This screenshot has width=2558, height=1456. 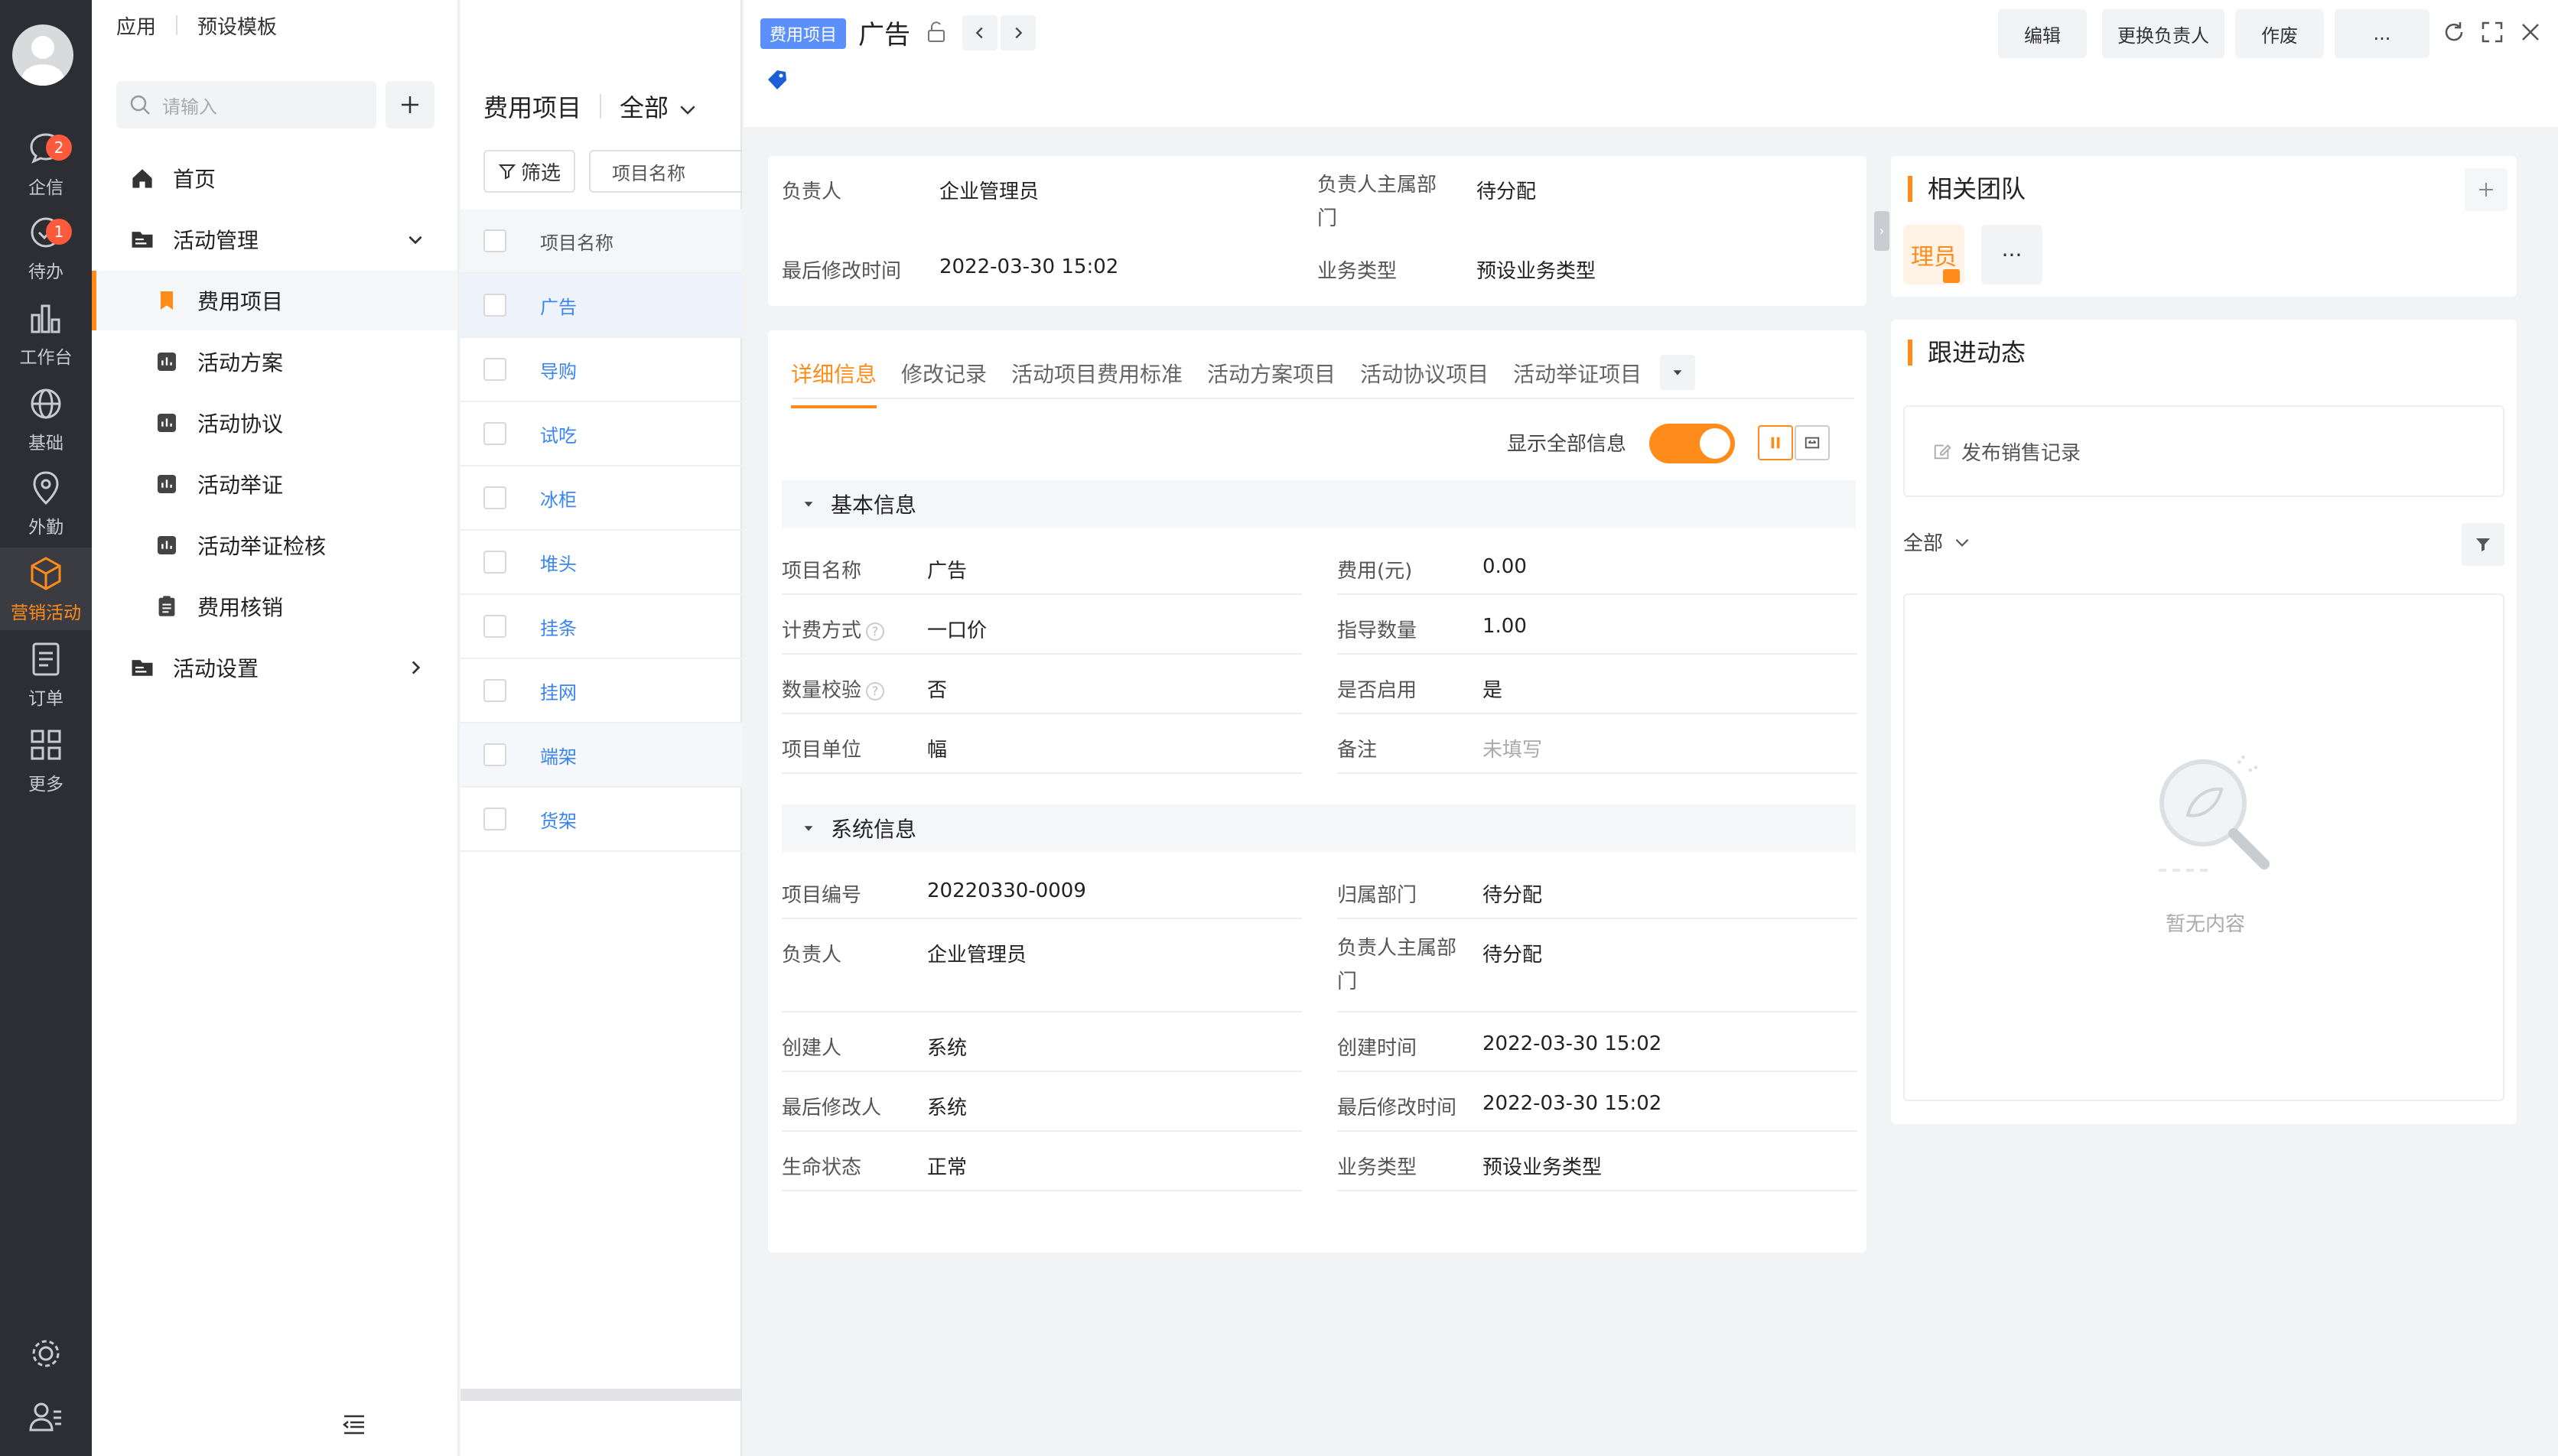 I want to click on add-team-member-button, so click(x=2486, y=189).